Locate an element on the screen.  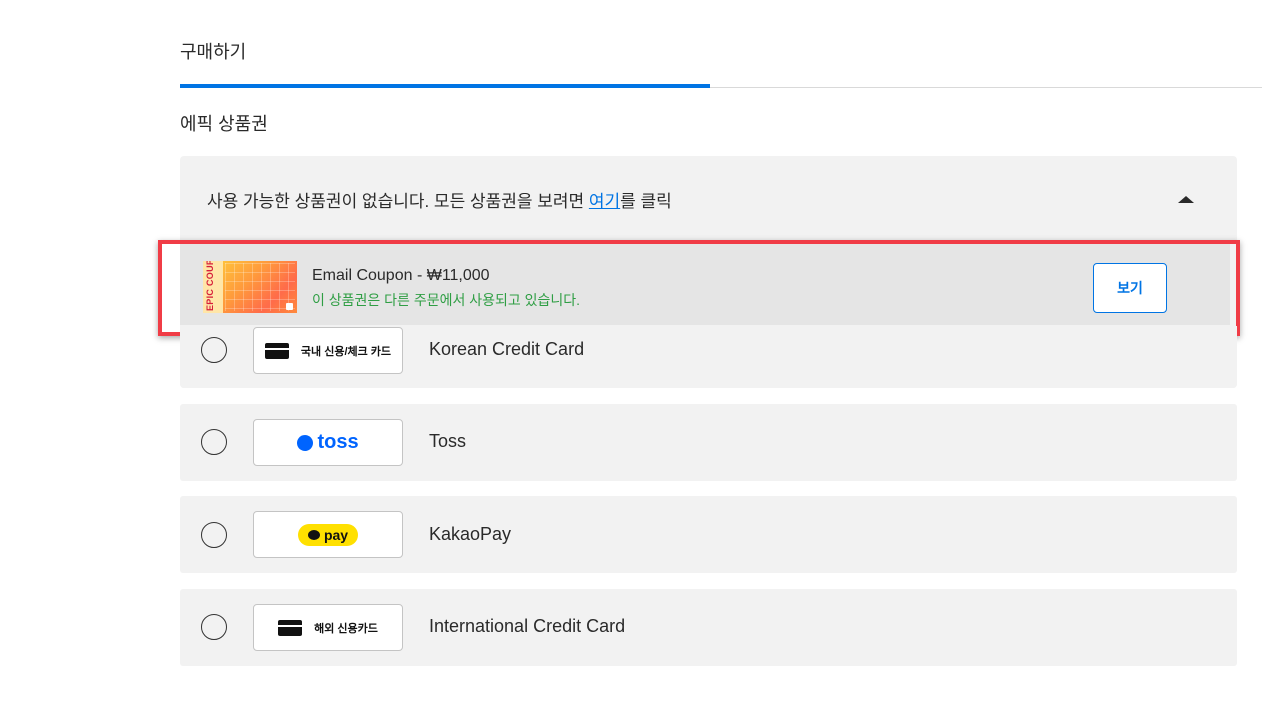
coupon-empty-message: 사용 가능한 상품권이 없습니다. 모든 상품권을 보려면 여기를 클릭 is located at coordinates (439, 199).